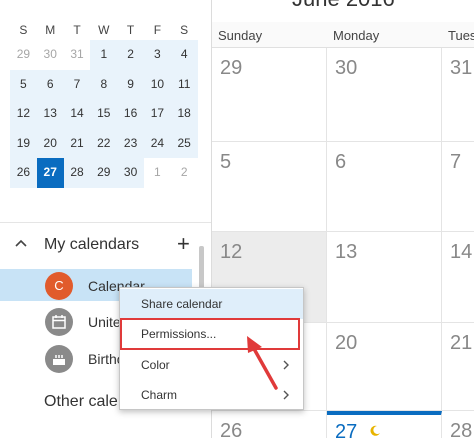  Describe the element at coordinates (461, 35) in the screenshot. I see `day-header: Tues` at that location.